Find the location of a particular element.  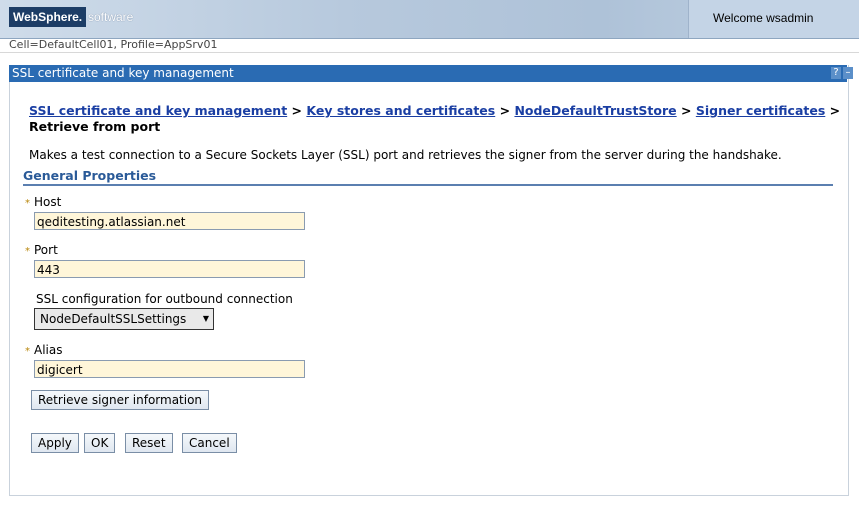

welcome-text: Welcome wsadmin is located at coordinates (763, 18).